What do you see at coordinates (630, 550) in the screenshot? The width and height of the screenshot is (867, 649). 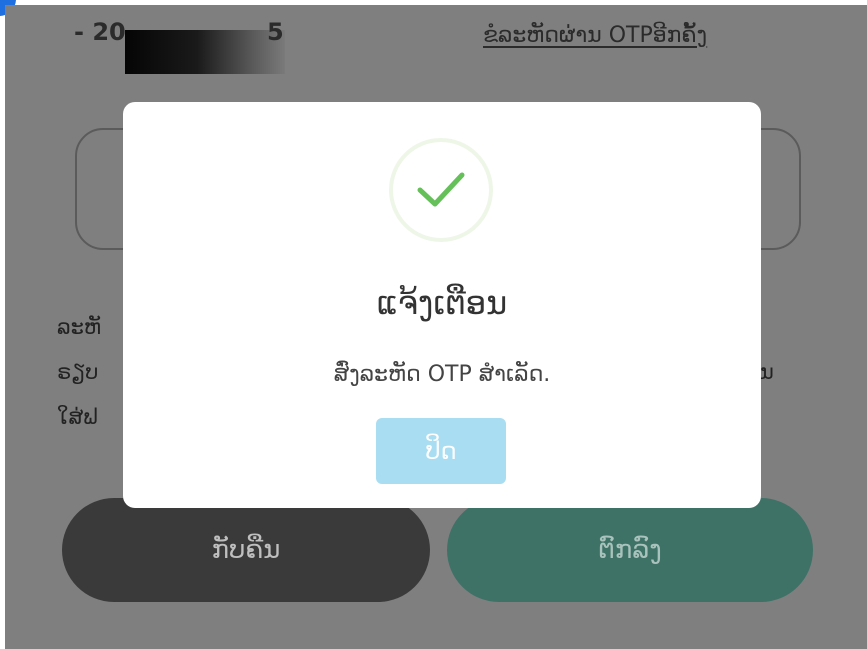 I see `confirm-button: ຕົກລົງ` at bounding box center [630, 550].